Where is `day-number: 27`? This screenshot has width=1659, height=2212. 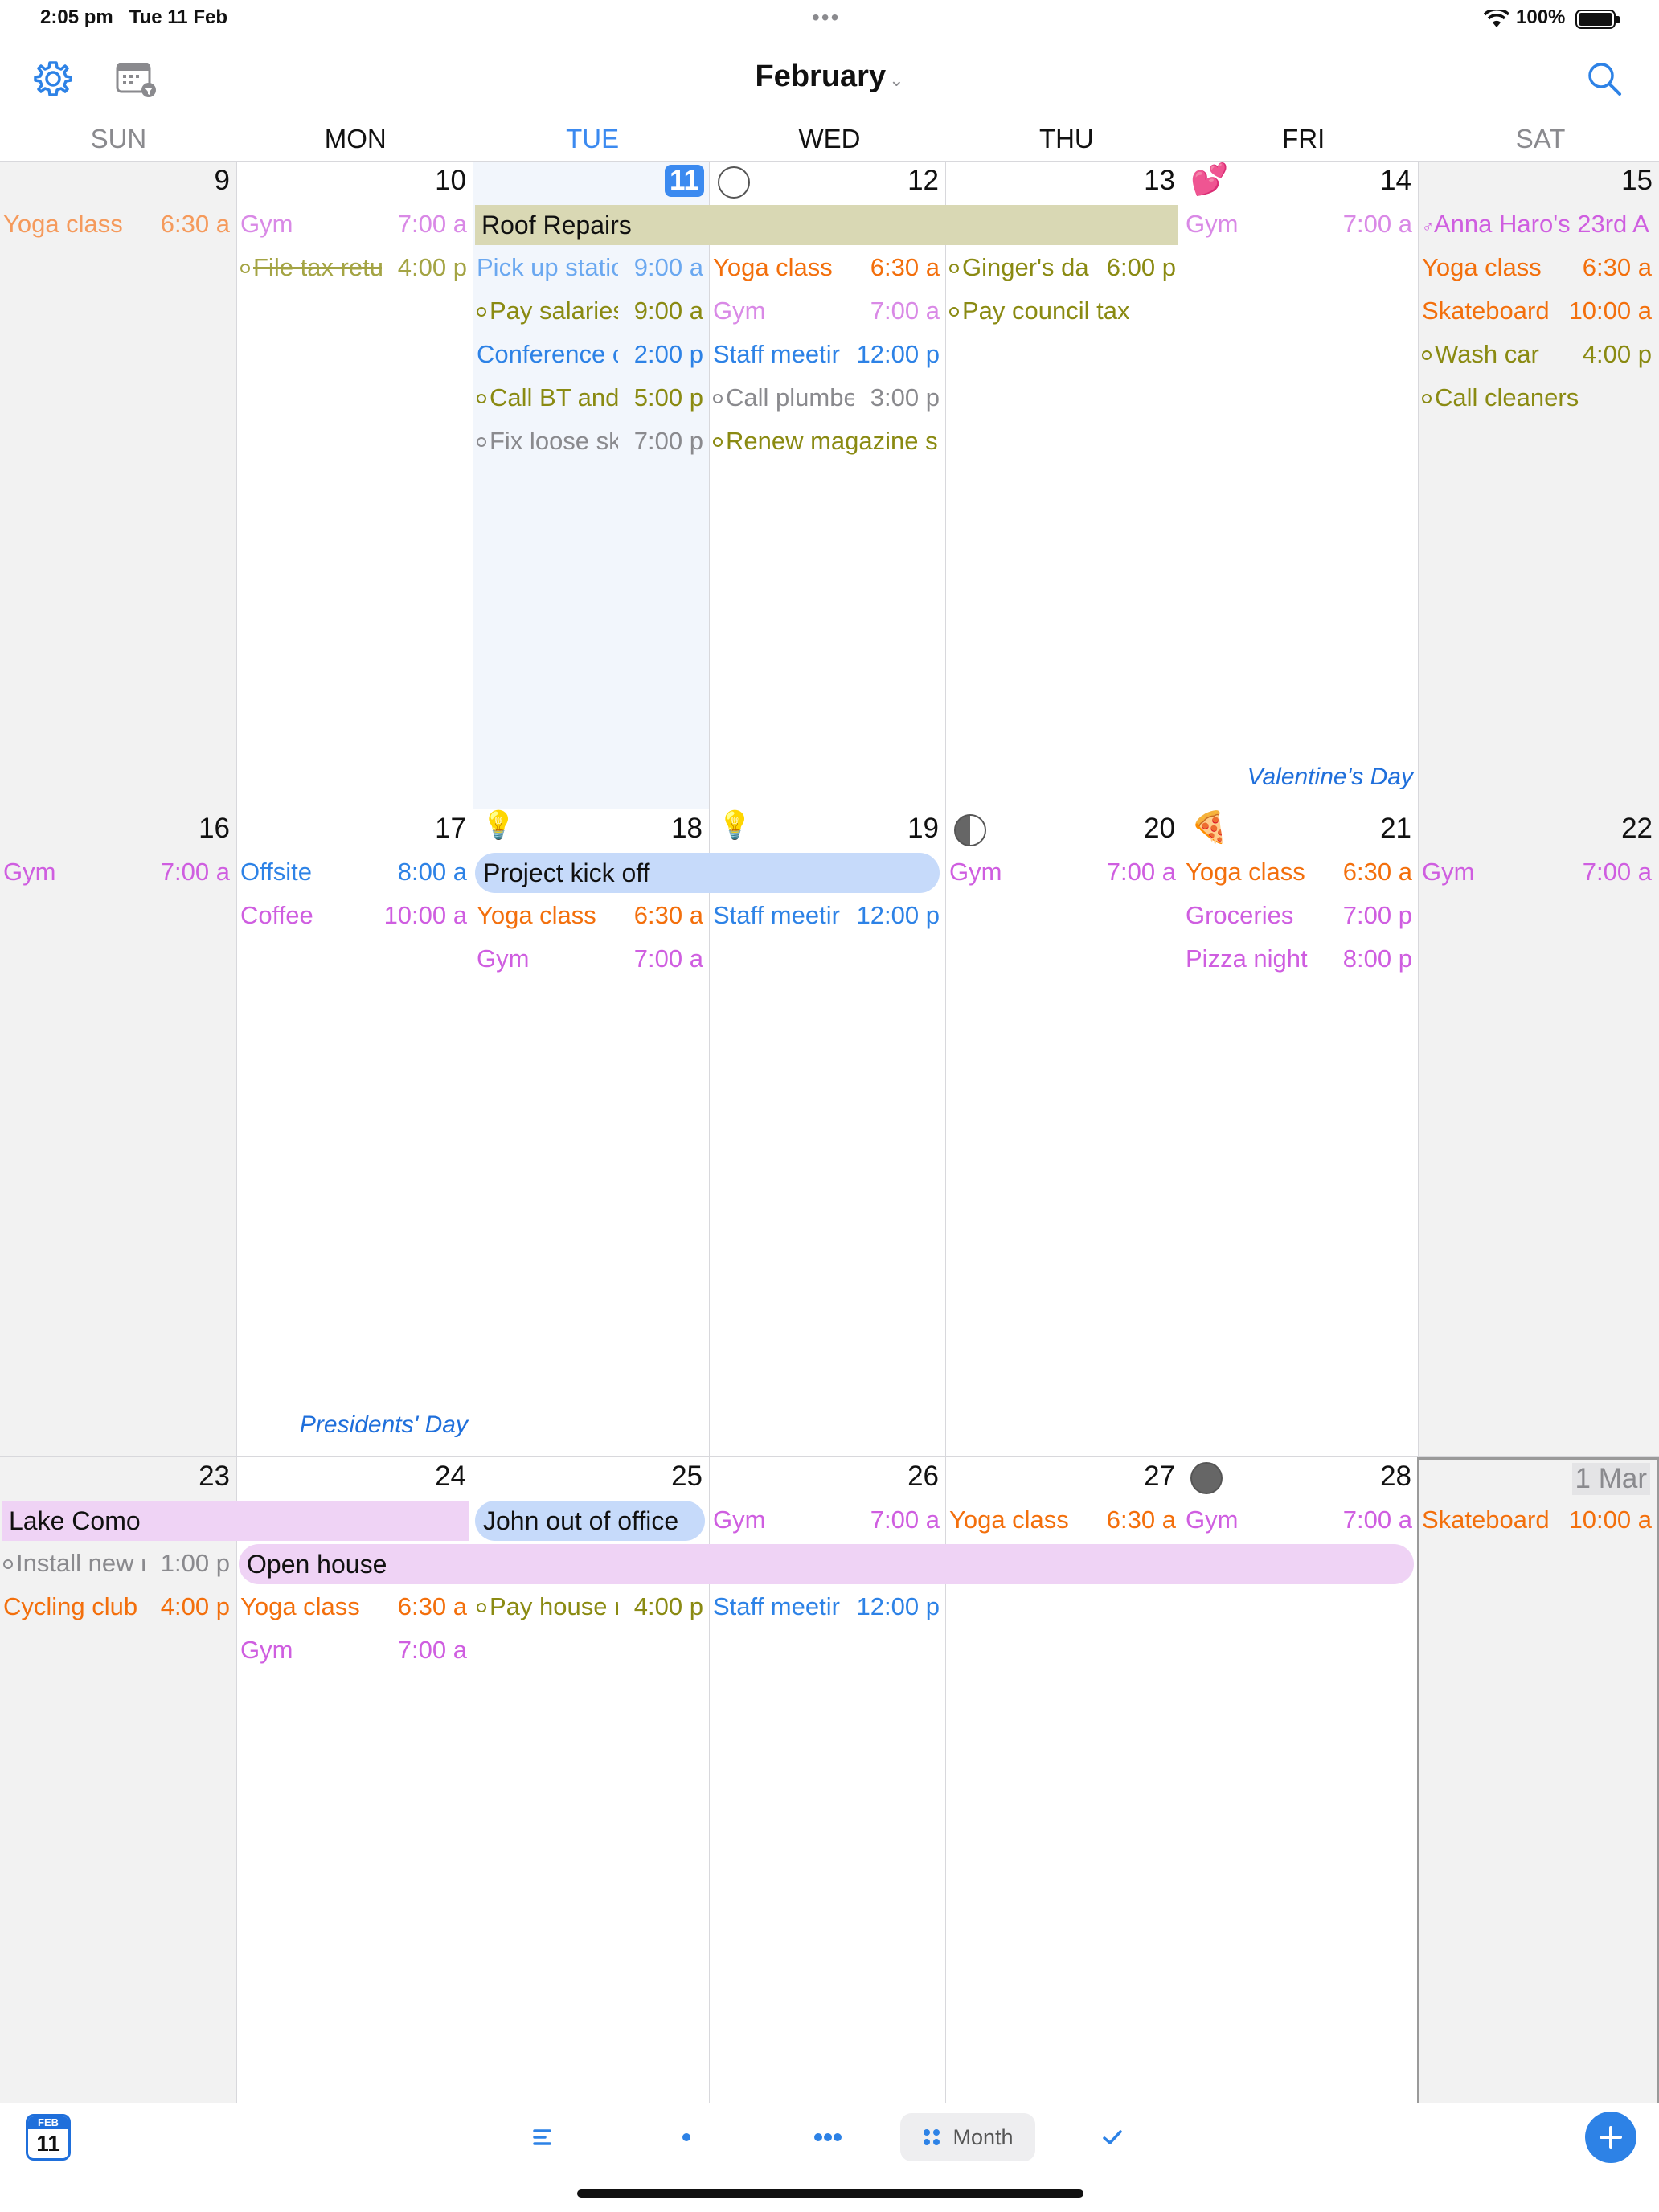 day-number: 27 is located at coordinates (1159, 1476).